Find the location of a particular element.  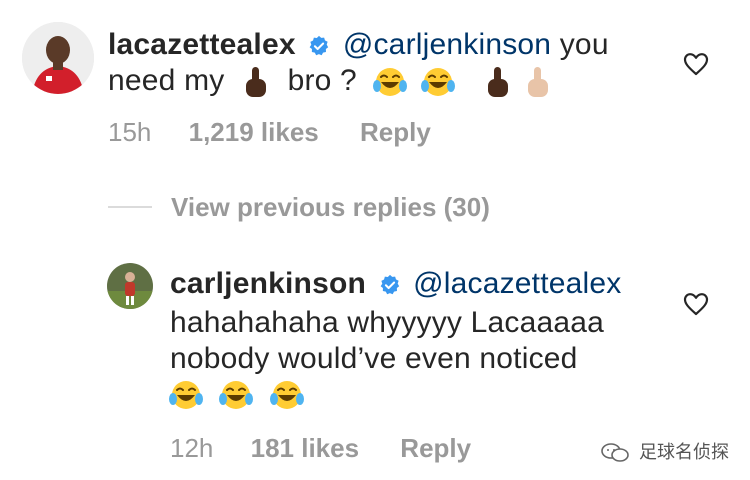

view-previous-replies-button: View previous replies (30) is located at coordinates (330, 207).